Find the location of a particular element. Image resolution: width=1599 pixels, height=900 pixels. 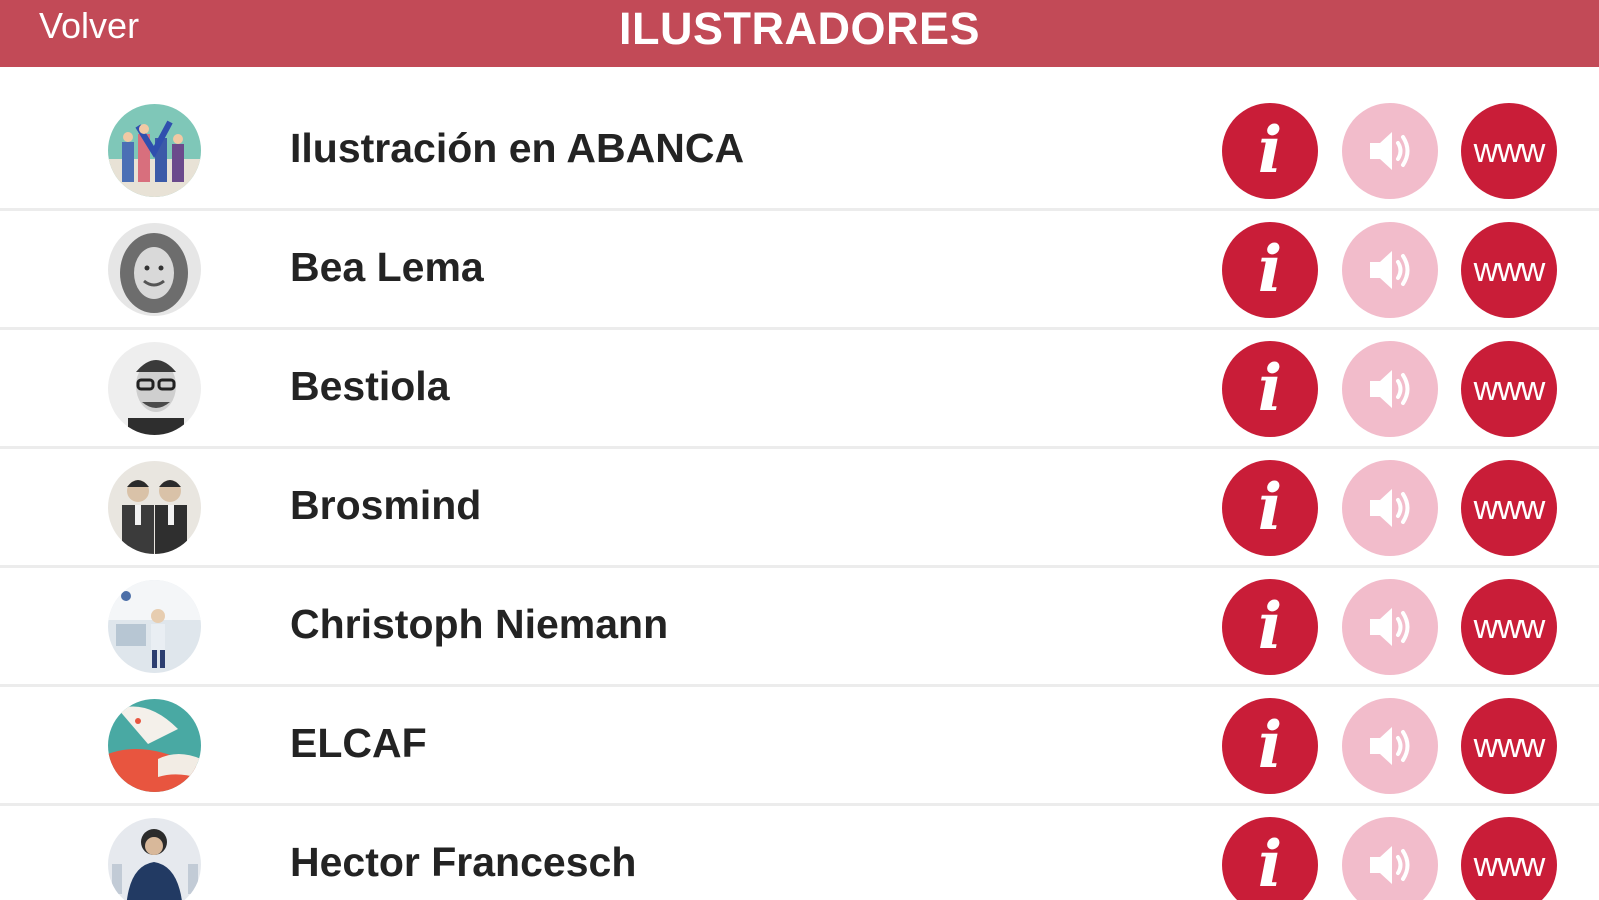

list-item: Ilustración en ABANCA i www is located at coordinates (799, 151).